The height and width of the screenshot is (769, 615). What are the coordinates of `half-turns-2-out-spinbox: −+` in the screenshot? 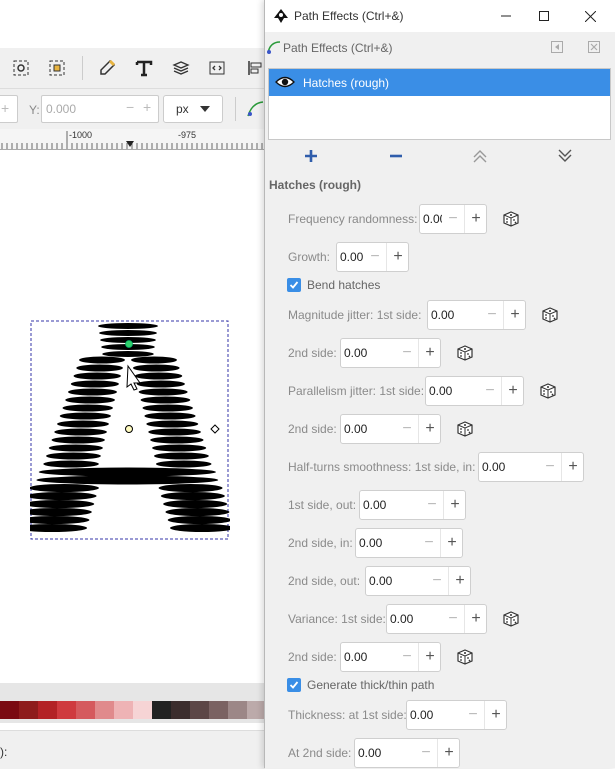 It's located at (418, 581).